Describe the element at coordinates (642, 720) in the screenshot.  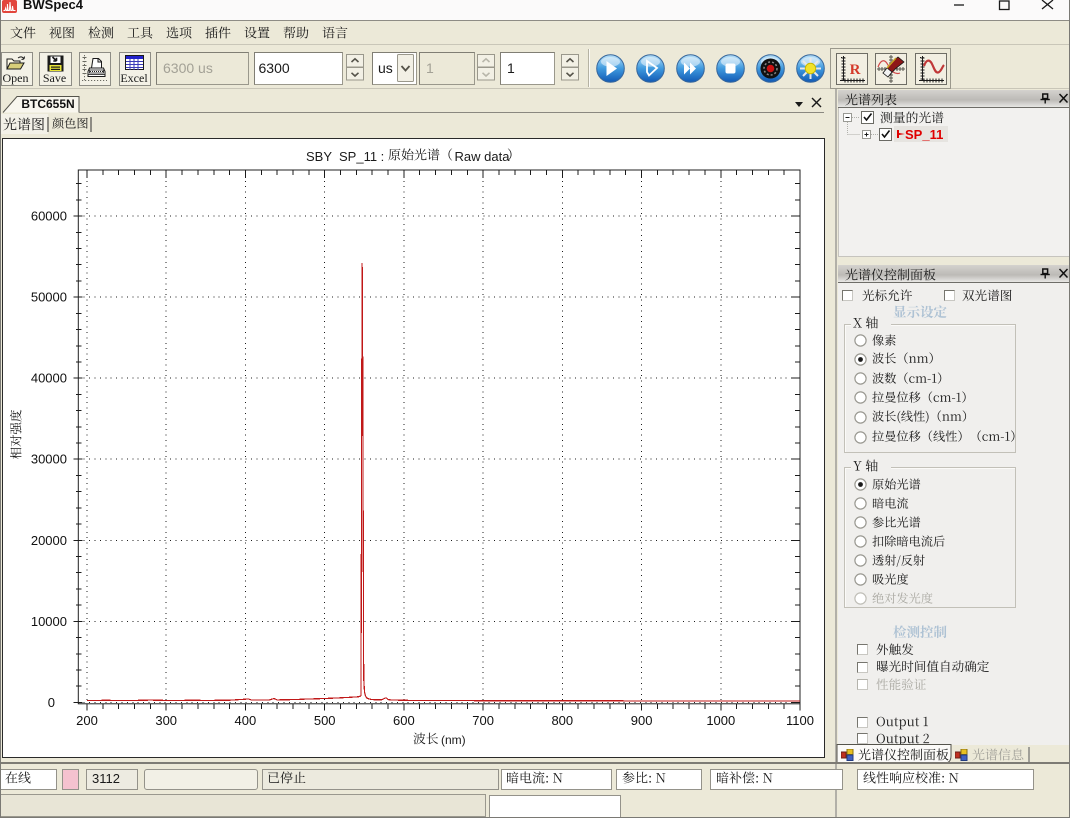
I see `svg-text: 900` at that location.